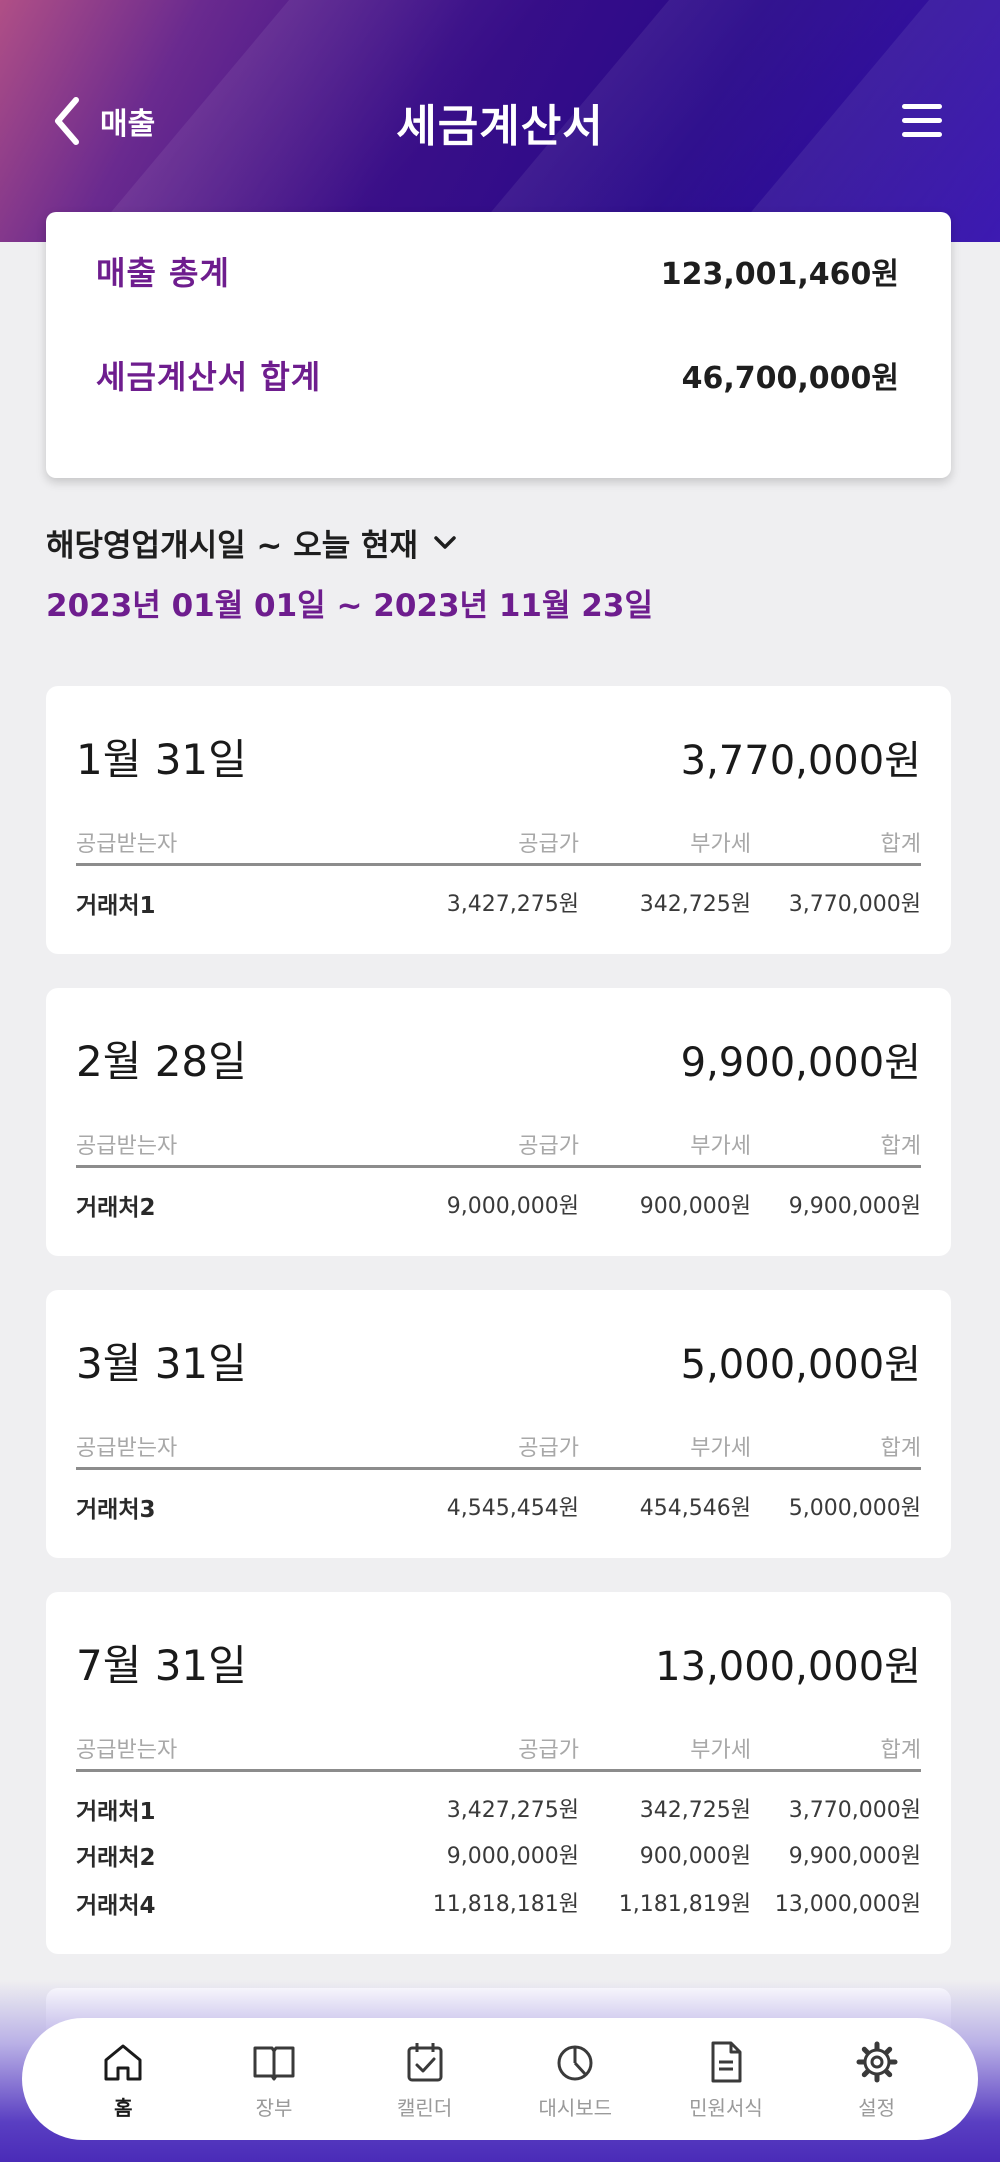 The width and height of the screenshot is (1000, 2162). Describe the element at coordinates (425, 2107) in the screenshot. I see `tab-label: 캘린더` at that location.